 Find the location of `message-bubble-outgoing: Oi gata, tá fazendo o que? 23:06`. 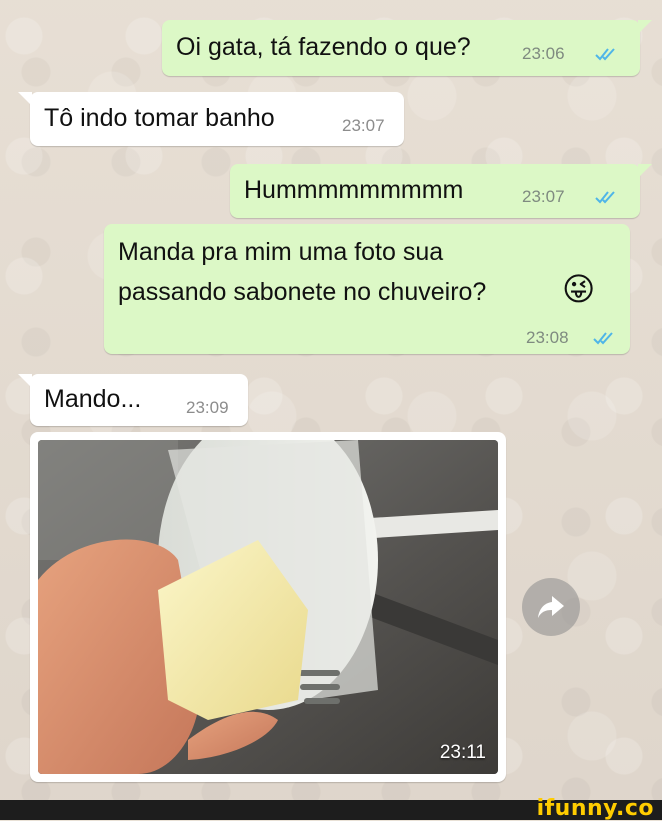

message-bubble-outgoing: Oi gata, tá fazendo o que? 23:06 is located at coordinates (407, 48).